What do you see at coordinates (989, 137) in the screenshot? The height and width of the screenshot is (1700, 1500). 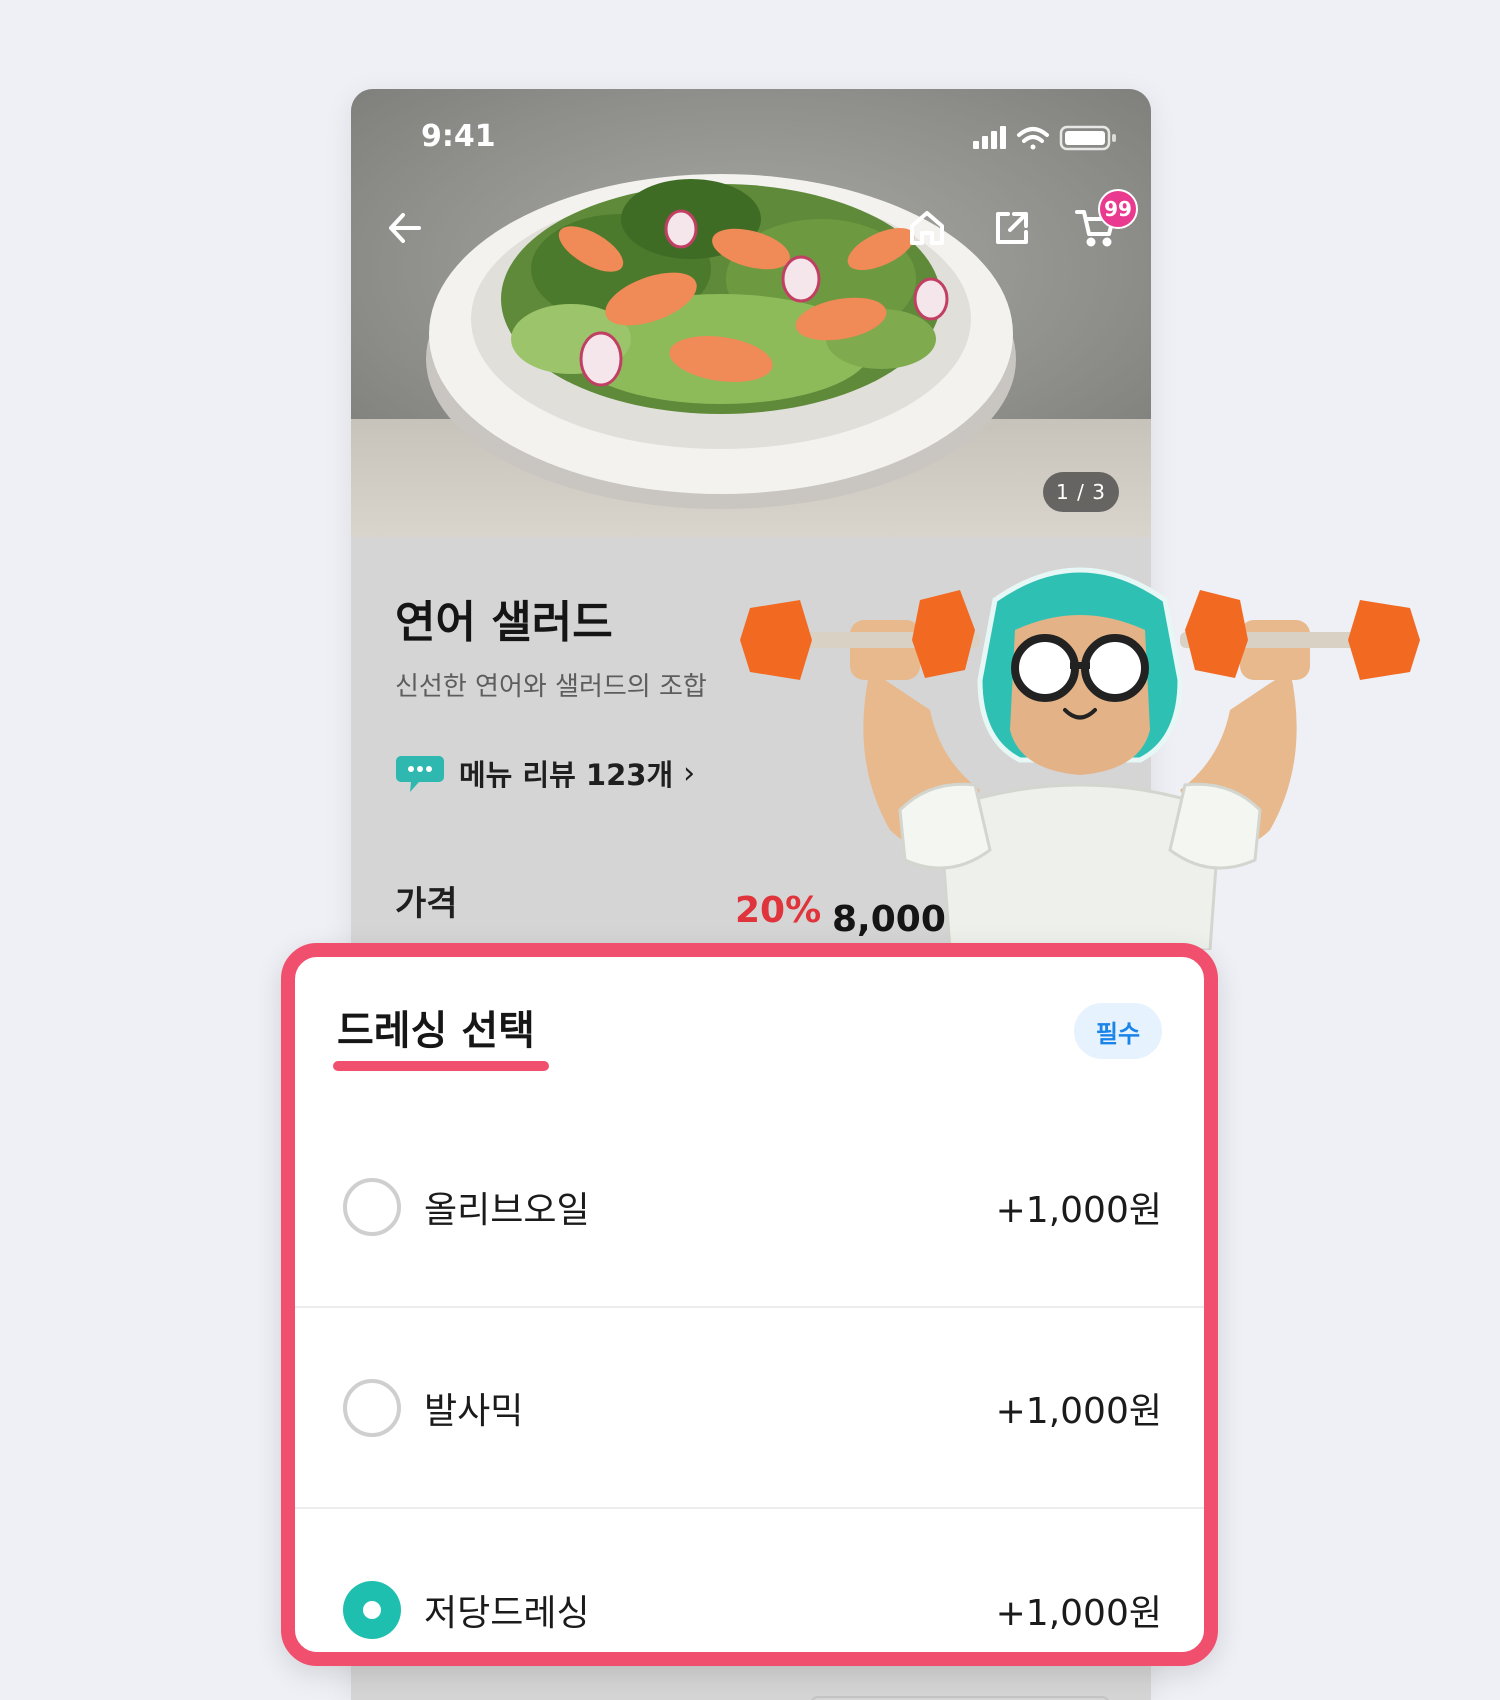 I see `signal-icon` at bounding box center [989, 137].